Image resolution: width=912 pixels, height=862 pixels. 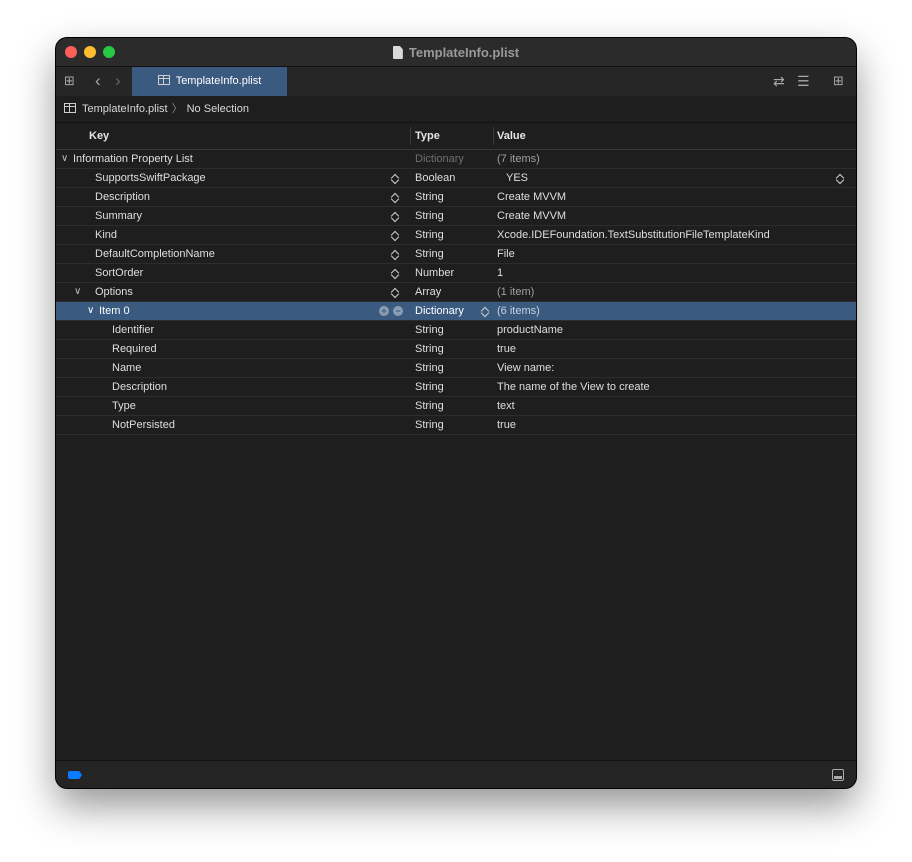 I want to click on breadcrumb-selection: No Selection, so click(x=218, y=109).